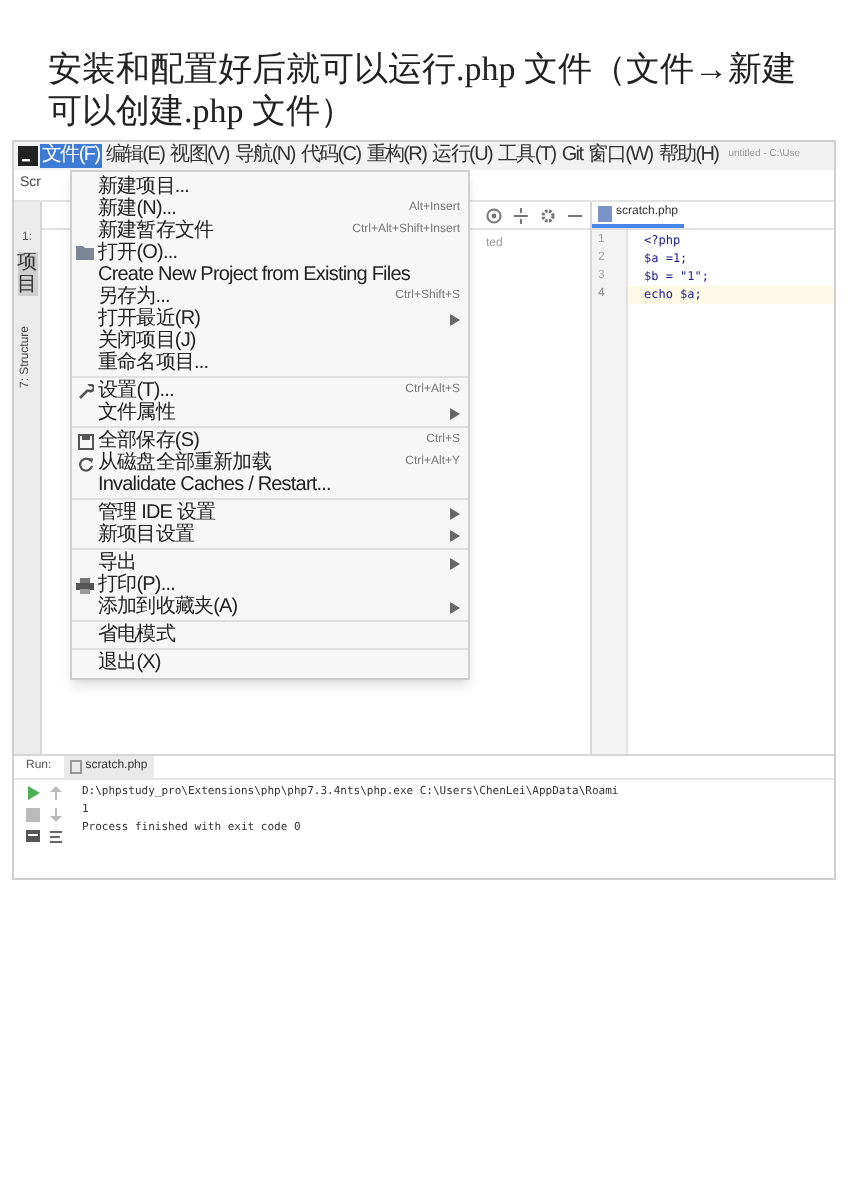 The width and height of the screenshot is (848, 1200). What do you see at coordinates (56, 837) in the screenshot?
I see `soft-wrap-icon` at bounding box center [56, 837].